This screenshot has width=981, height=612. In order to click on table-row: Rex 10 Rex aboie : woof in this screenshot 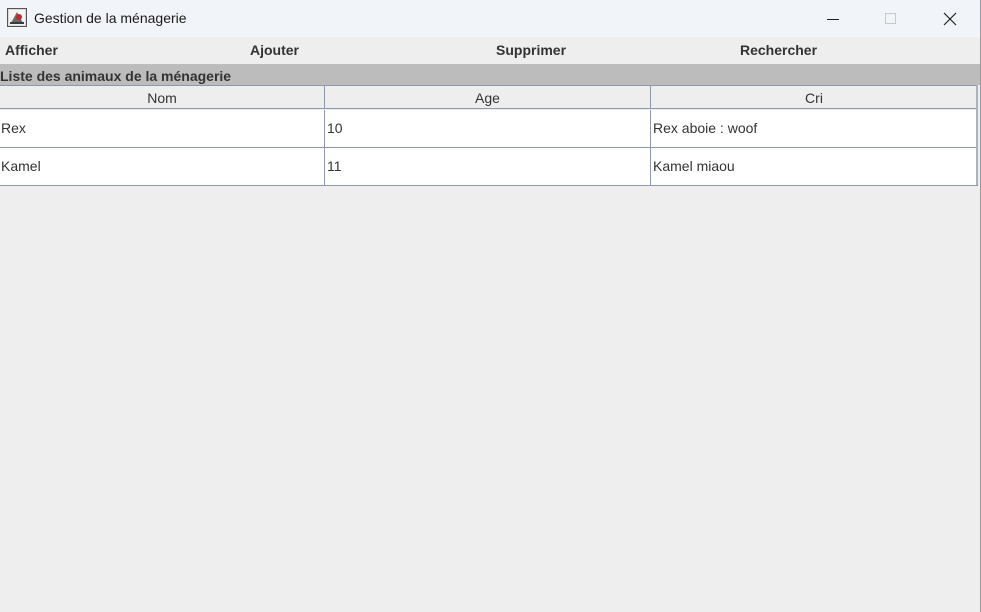, I will do `click(489, 129)`.